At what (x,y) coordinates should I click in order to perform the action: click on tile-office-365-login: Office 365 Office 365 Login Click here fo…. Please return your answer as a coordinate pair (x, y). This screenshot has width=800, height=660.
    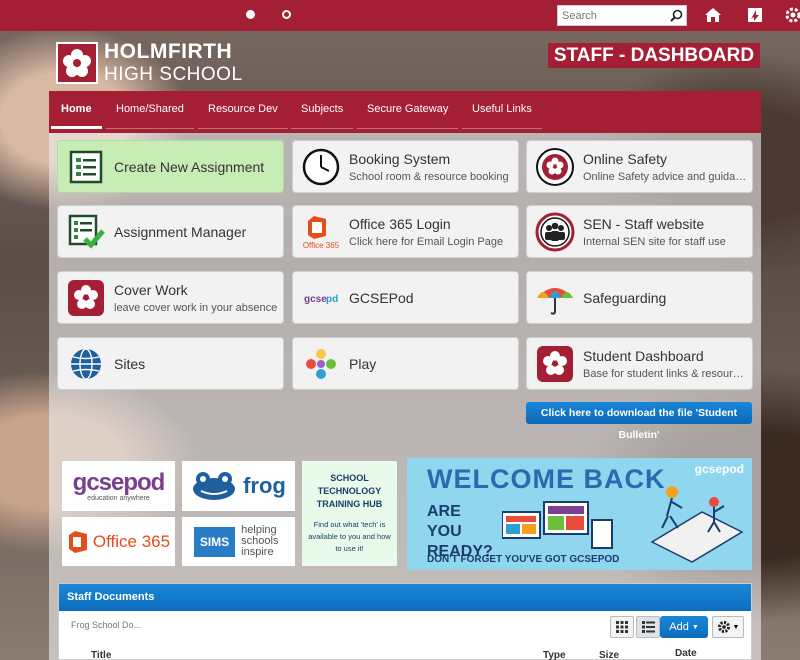
    Looking at the image, I should click on (405, 231).